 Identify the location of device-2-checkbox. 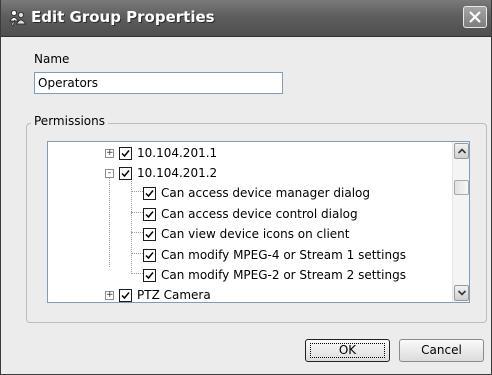
(125, 173).